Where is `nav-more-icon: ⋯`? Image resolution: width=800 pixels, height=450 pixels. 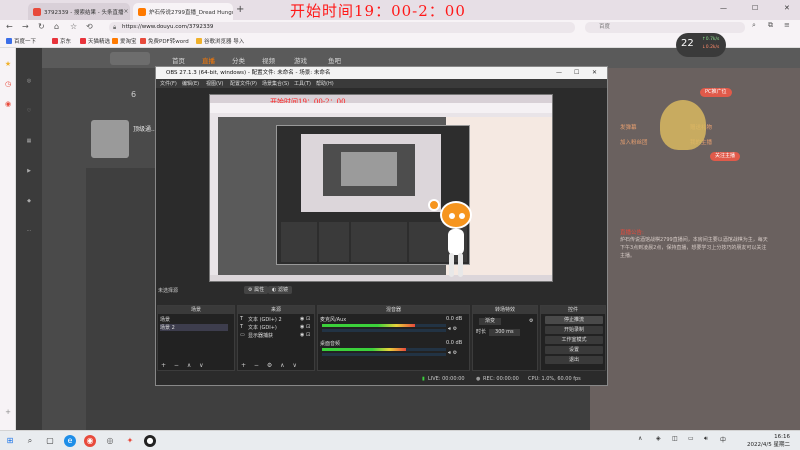
nav-more-icon: ⋯ is located at coordinates (29, 238).